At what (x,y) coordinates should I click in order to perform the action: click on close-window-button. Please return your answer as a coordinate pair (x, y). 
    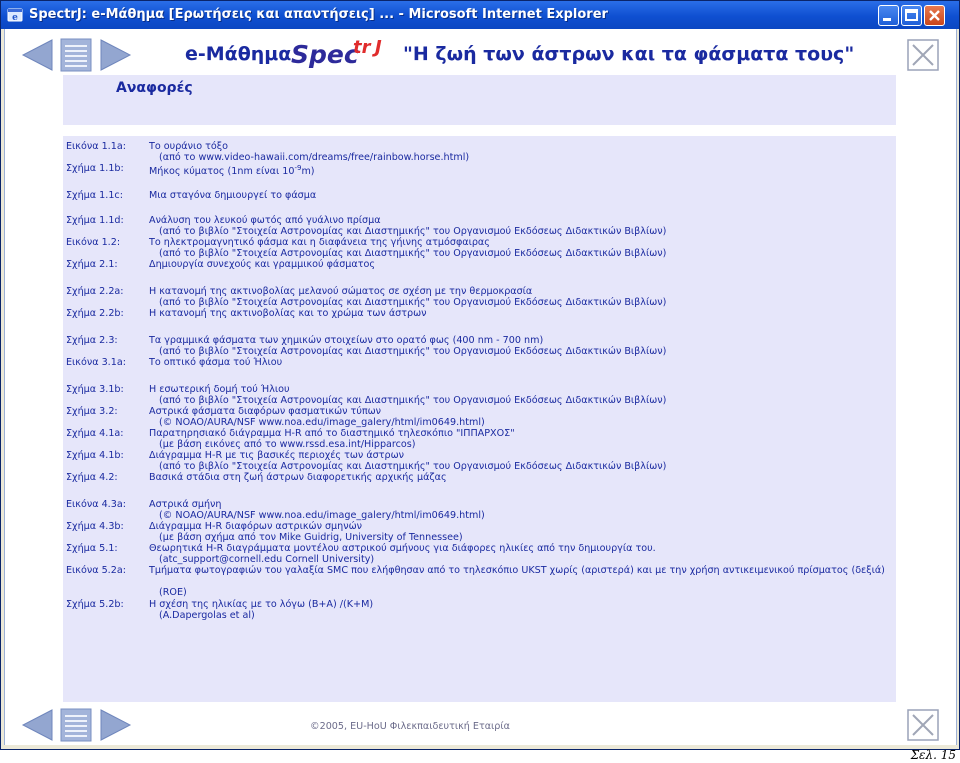
    Looking at the image, I should click on (934, 15).